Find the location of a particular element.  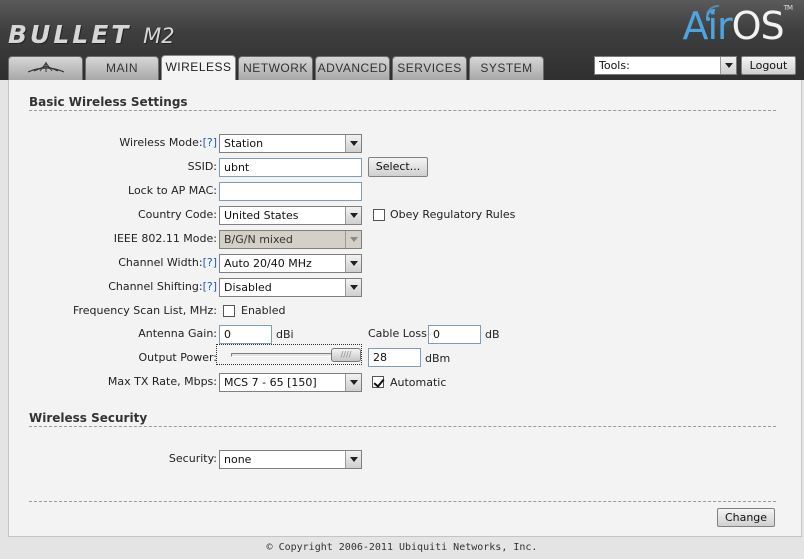

channel-shifting-value: Disabled is located at coordinates (248, 287).